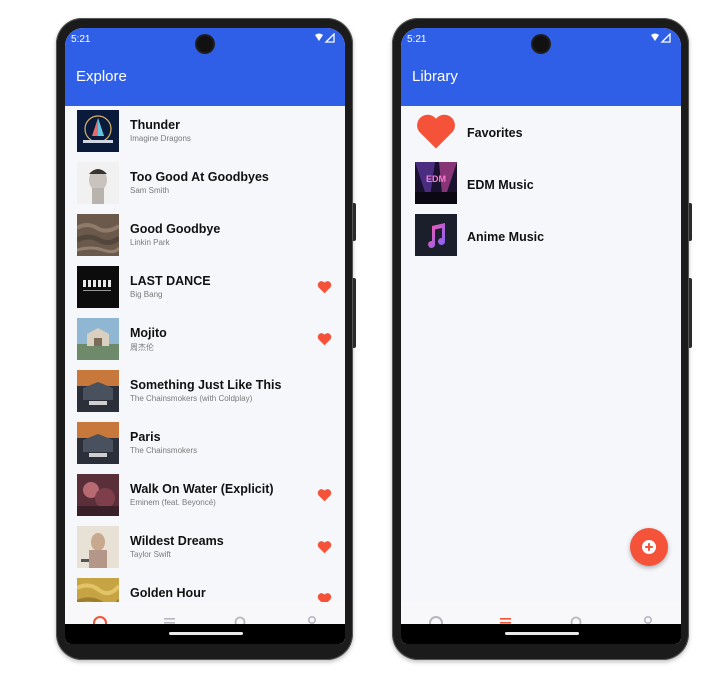 The width and height of the screenshot is (724, 697). Describe the element at coordinates (150, 242) in the screenshot. I see `song-artist: Linkin Park` at that location.